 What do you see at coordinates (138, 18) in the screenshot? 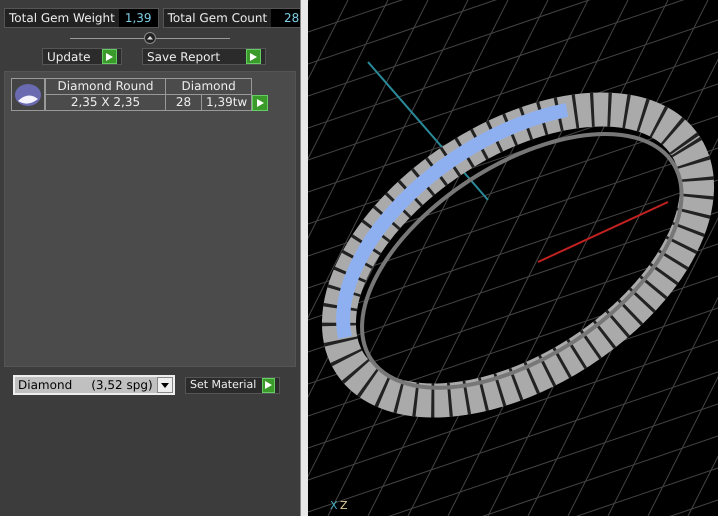
I see `stat-value: 1,39` at bounding box center [138, 18].